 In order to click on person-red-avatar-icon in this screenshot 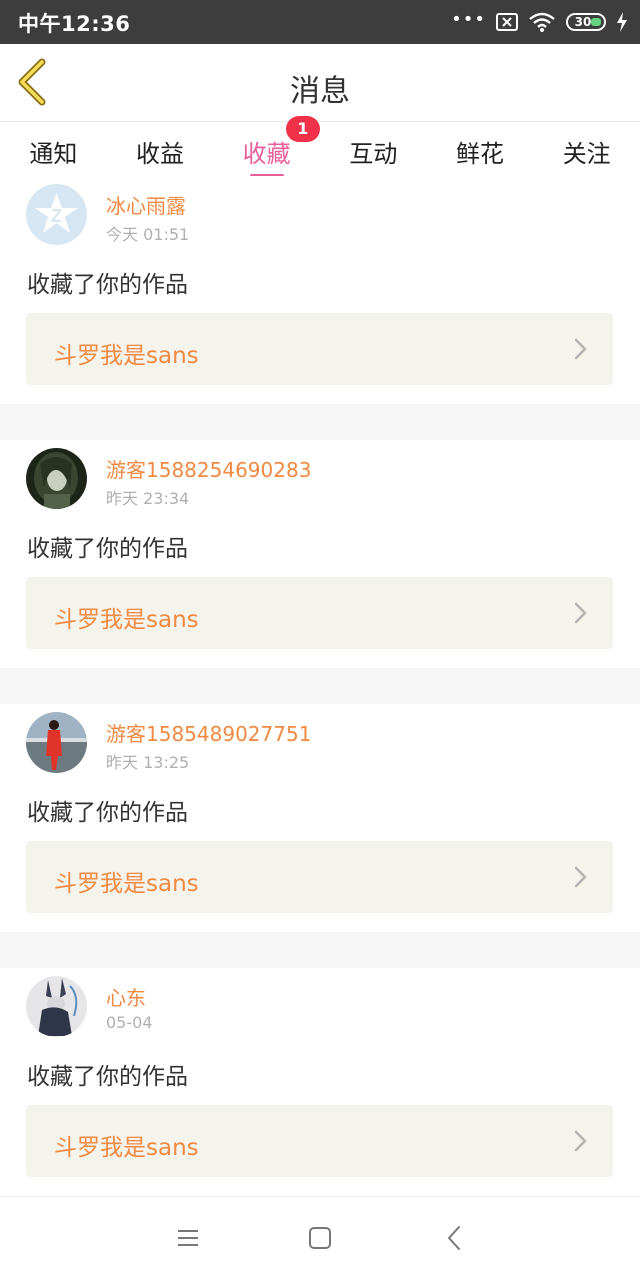, I will do `click(56, 742)`.